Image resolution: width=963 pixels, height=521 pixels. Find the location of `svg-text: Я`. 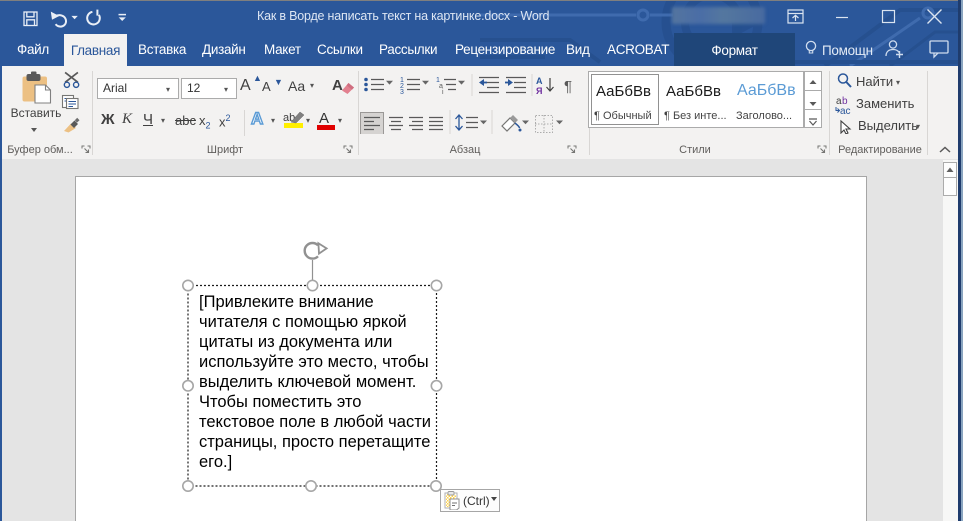

svg-text: Я is located at coordinates (539, 91).